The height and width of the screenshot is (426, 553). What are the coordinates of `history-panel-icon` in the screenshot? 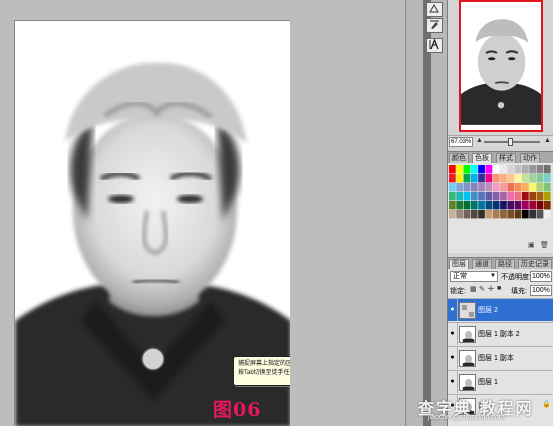 It's located at (434, 9).